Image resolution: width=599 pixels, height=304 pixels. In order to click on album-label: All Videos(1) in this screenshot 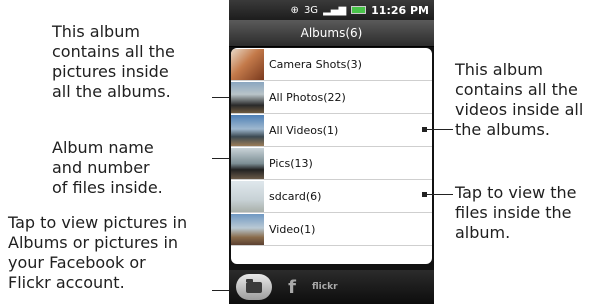, I will do `click(304, 130)`.